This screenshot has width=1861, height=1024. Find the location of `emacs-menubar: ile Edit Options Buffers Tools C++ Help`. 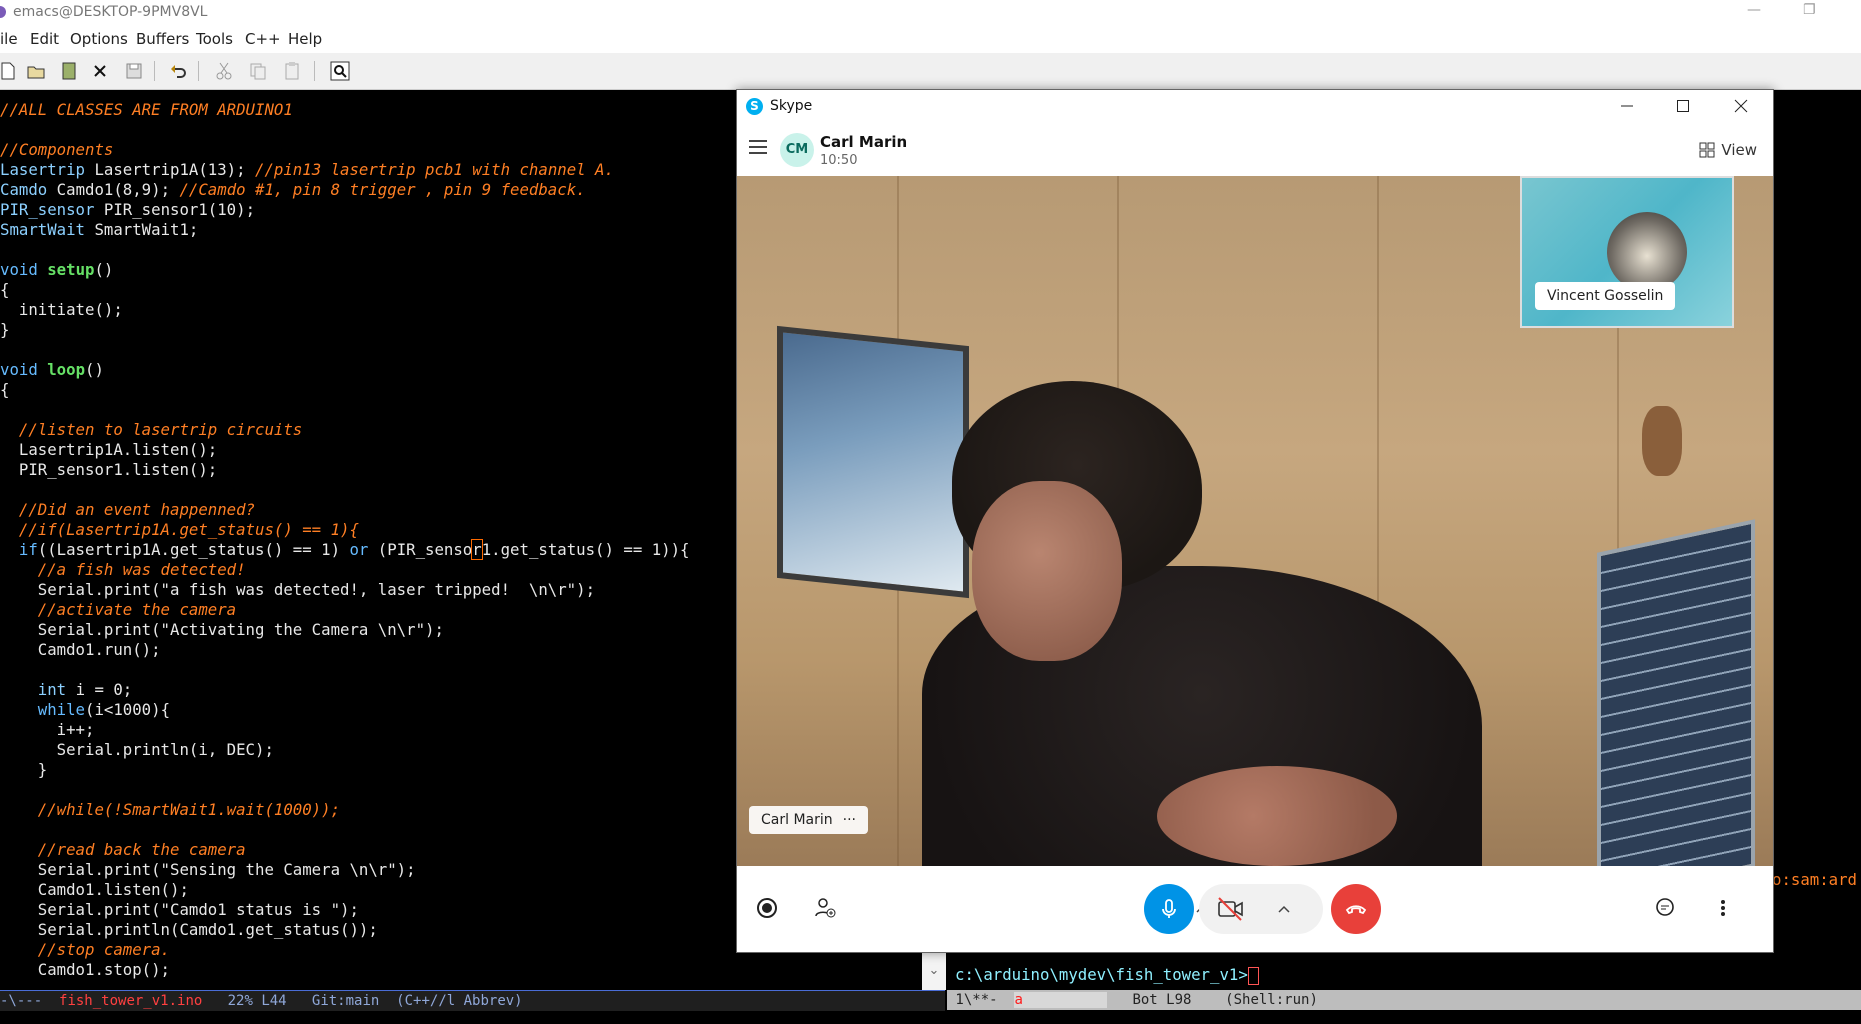

emacs-menubar: ile Edit Options Buffers Tools C++ Help is located at coordinates (930, 39).